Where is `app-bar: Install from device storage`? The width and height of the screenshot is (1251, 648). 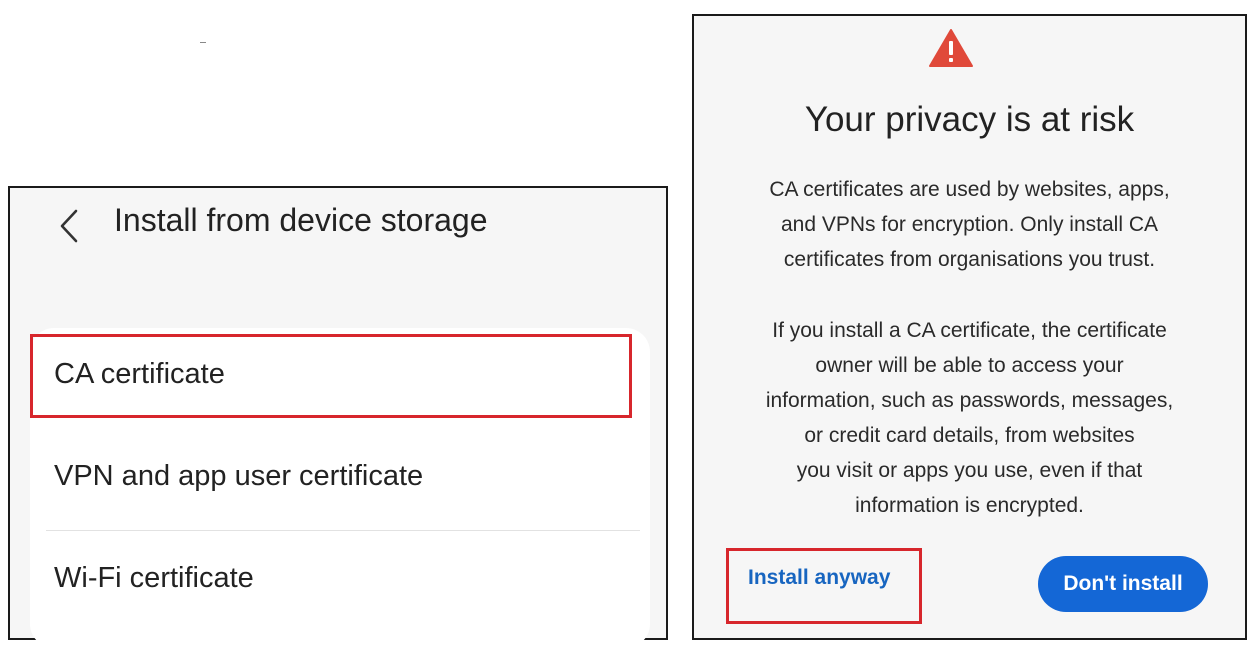
app-bar: Install from device storage is located at coordinates (338, 228).